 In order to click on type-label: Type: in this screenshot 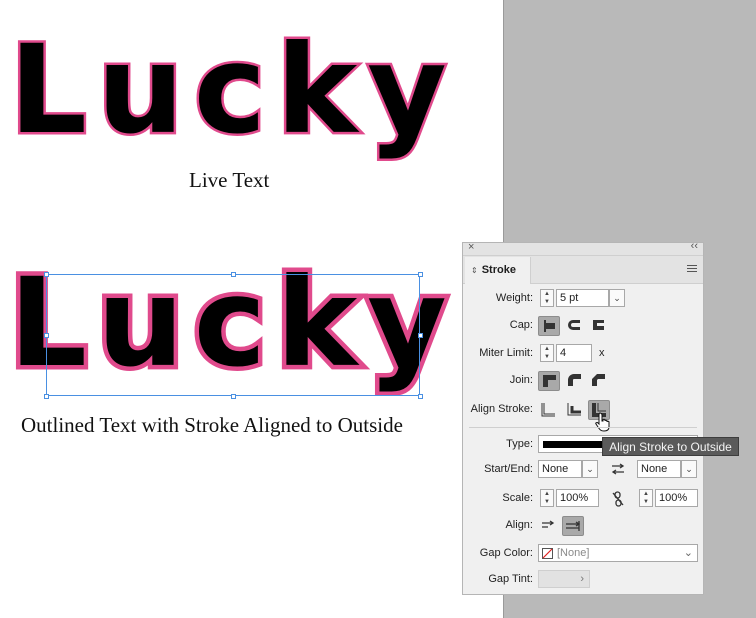, I will do `click(519, 444)`.